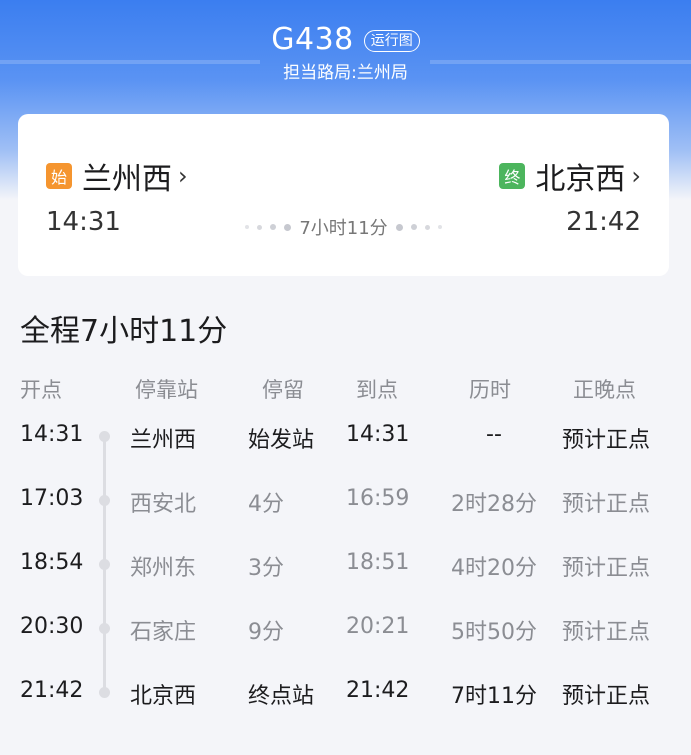  What do you see at coordinates (163, 568) in the screenshot?
I see `station-name: 郑州东` at bounding box center [163, 568].